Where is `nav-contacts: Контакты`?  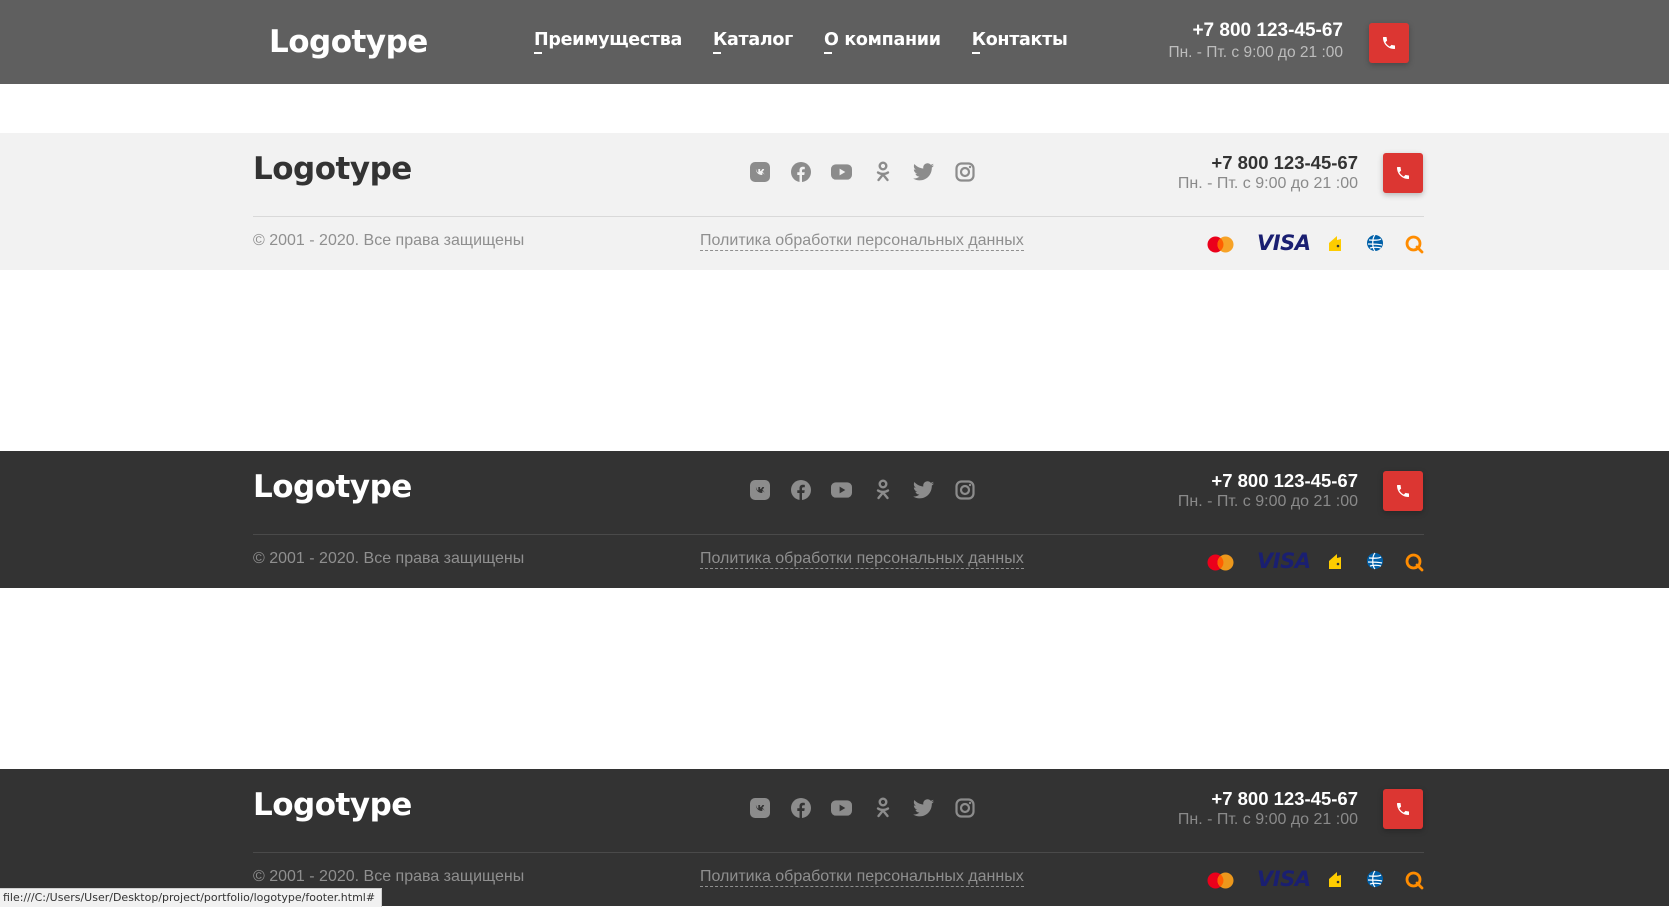 nav-contacts: Контакты is located at coordinates (1019, 42).